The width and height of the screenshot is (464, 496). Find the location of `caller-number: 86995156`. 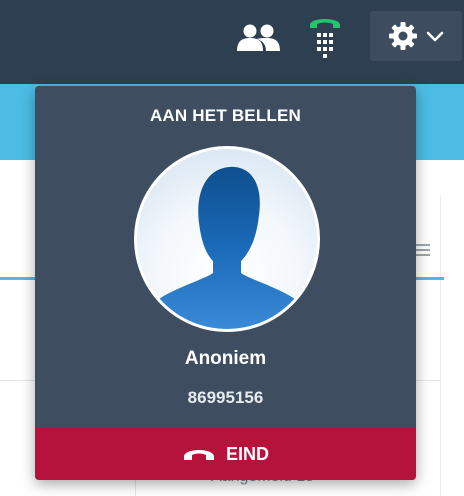

caller-number: 86995156 is located at coordinates (225, 397).